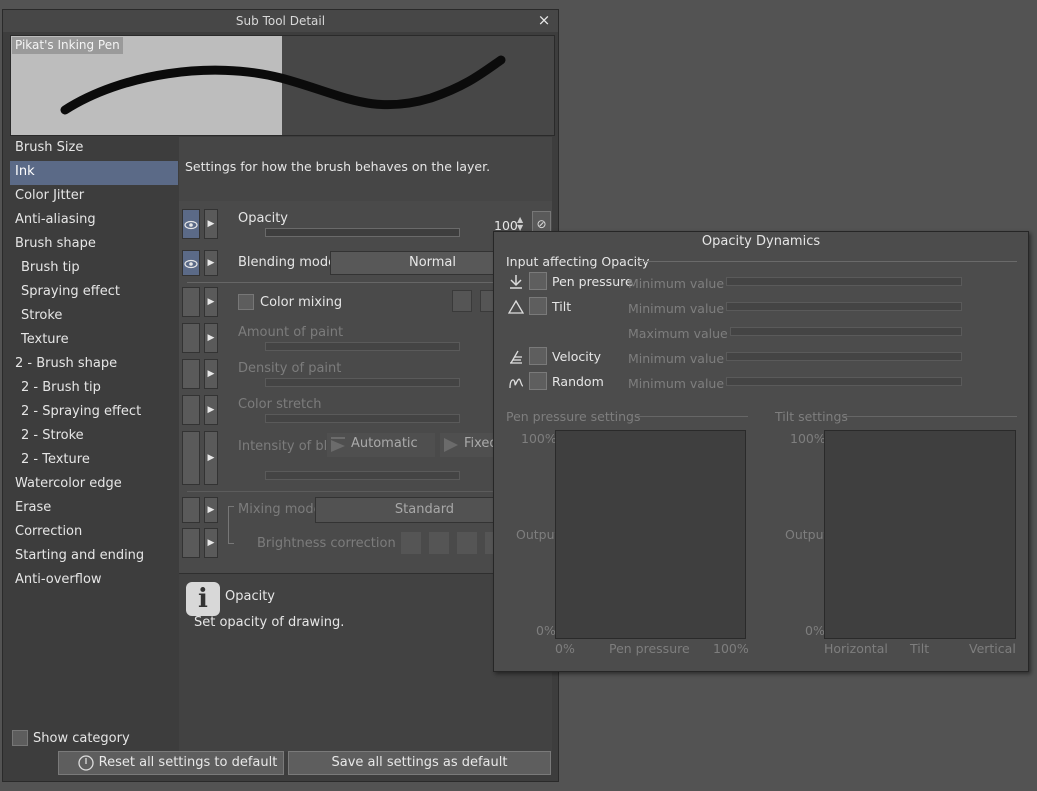 Image resolution: width=1037 pixels, height=791 pixels. Describe the element at coordinates (650, 534) in the screenshot. I see `pen-pressure-graph` at that location.